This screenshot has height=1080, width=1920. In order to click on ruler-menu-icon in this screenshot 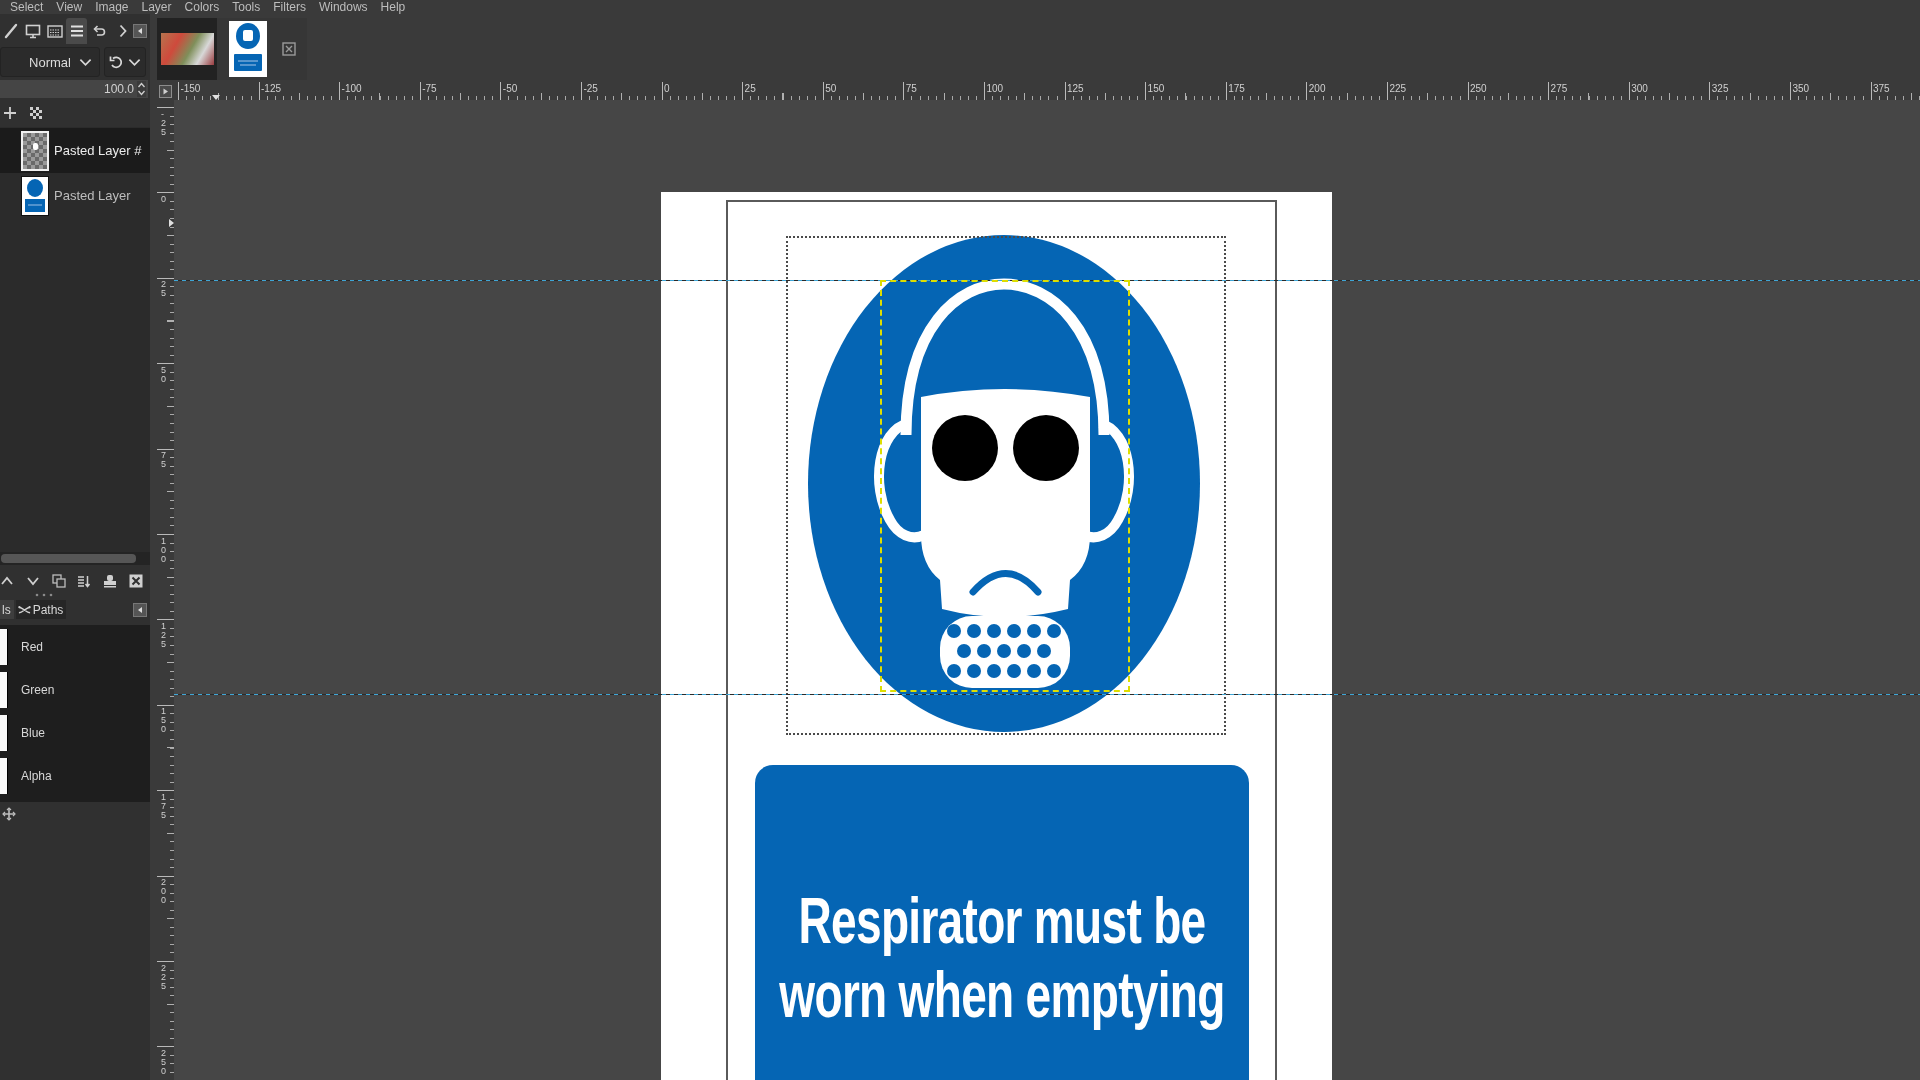, I will do `click(165, 91)`.